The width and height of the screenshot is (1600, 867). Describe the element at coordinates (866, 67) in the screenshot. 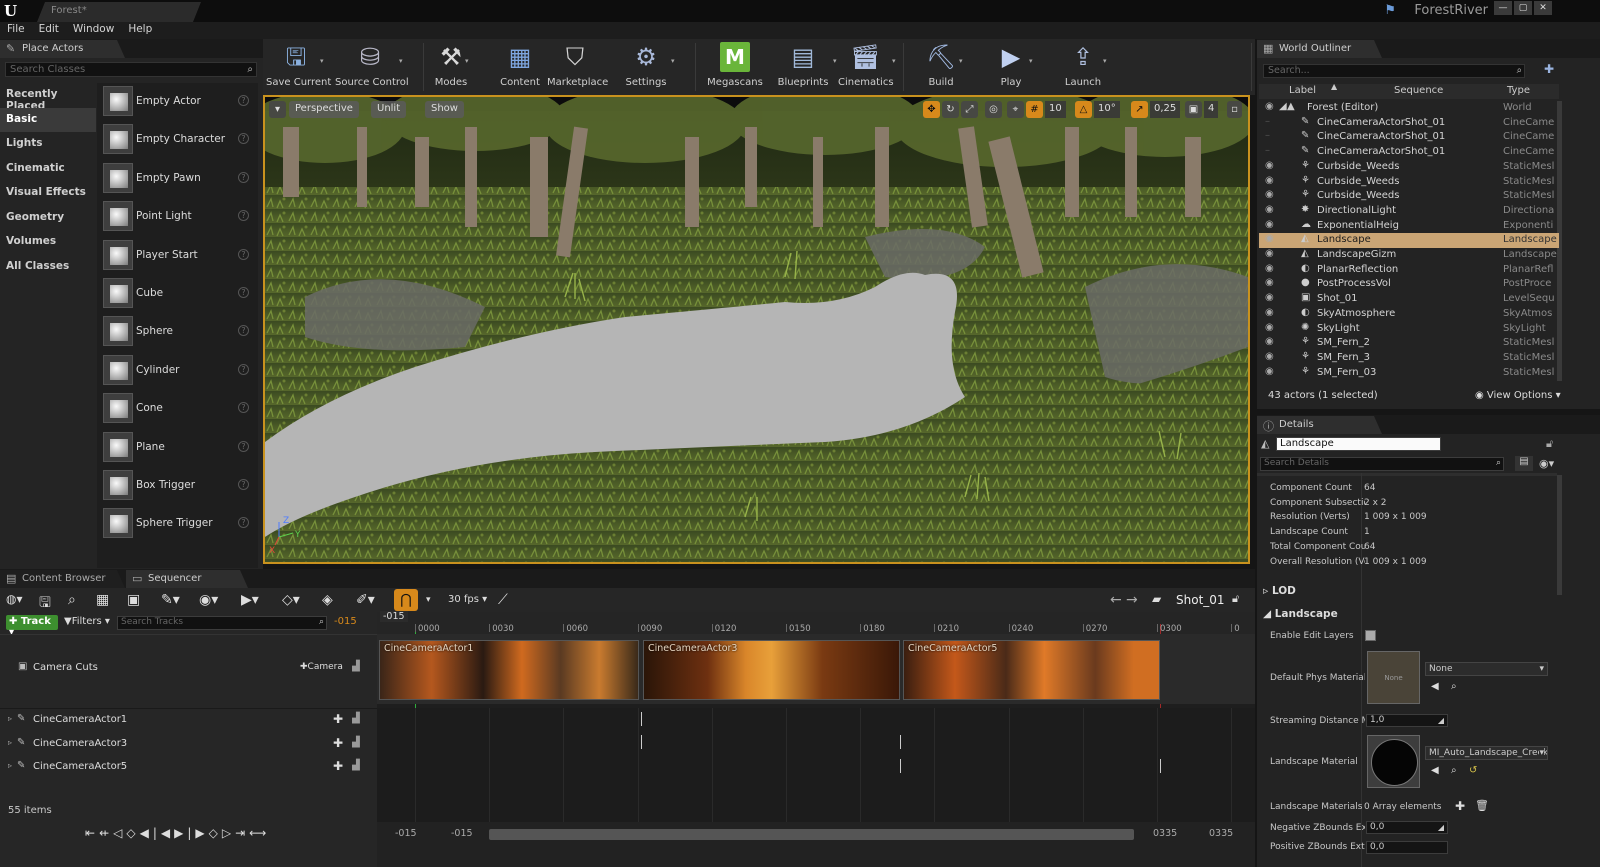

I see `toolbar-cinematics-button: 🎬︎ Cinematics` at that location.